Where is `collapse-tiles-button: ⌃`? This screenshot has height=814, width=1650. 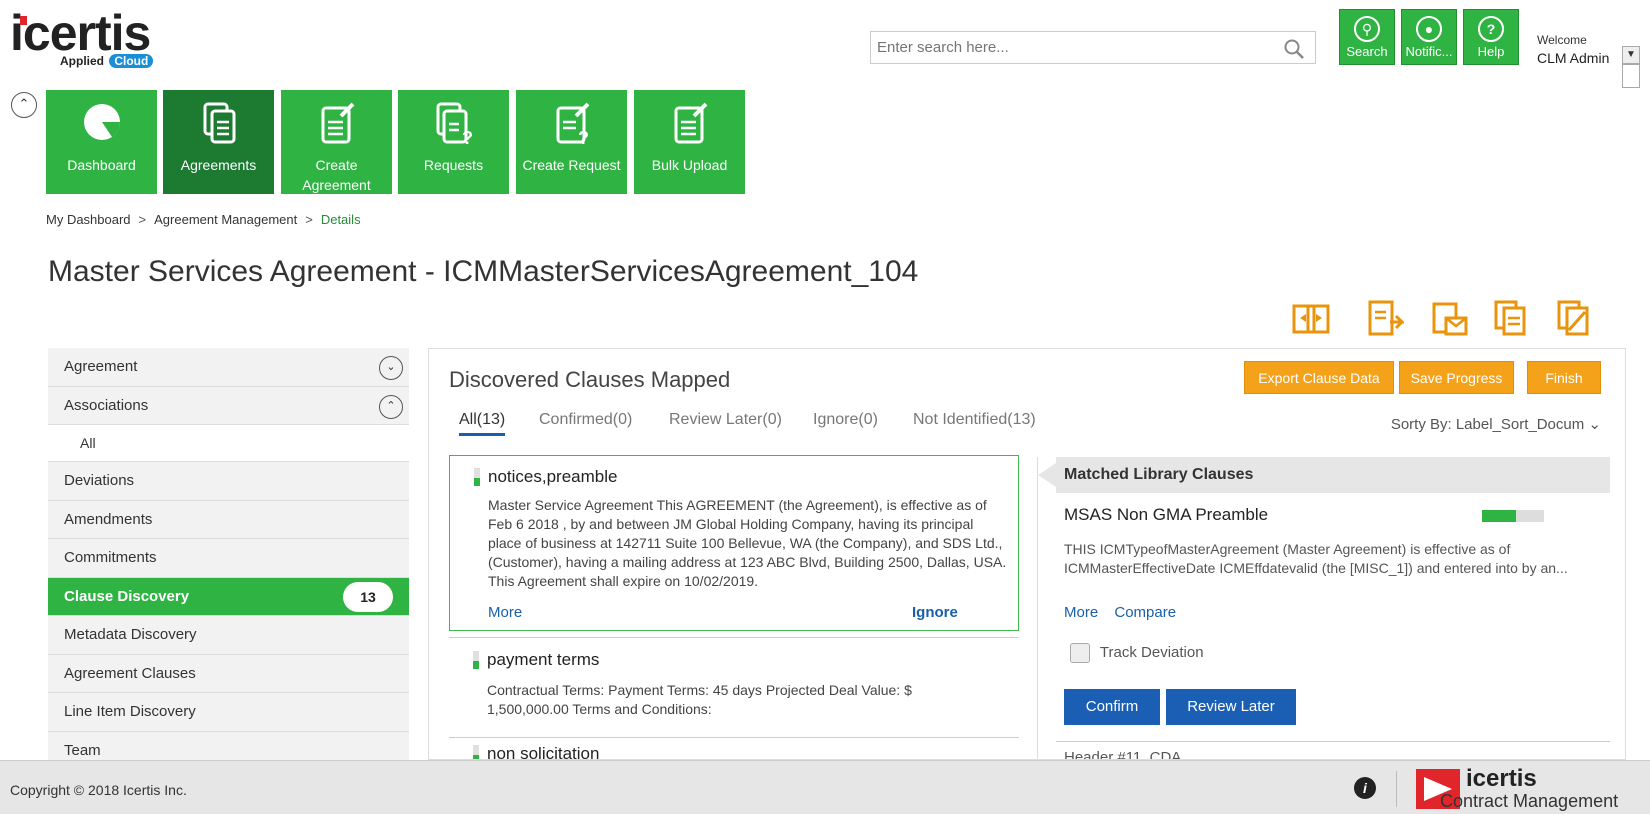
collapse-tiles-button: ⌃ is located at coordinates (24, 105).